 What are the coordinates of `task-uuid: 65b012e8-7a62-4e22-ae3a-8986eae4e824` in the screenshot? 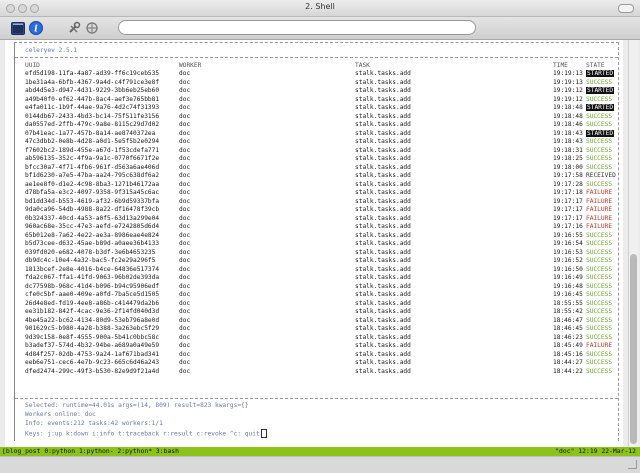 It's located at (92, 235).